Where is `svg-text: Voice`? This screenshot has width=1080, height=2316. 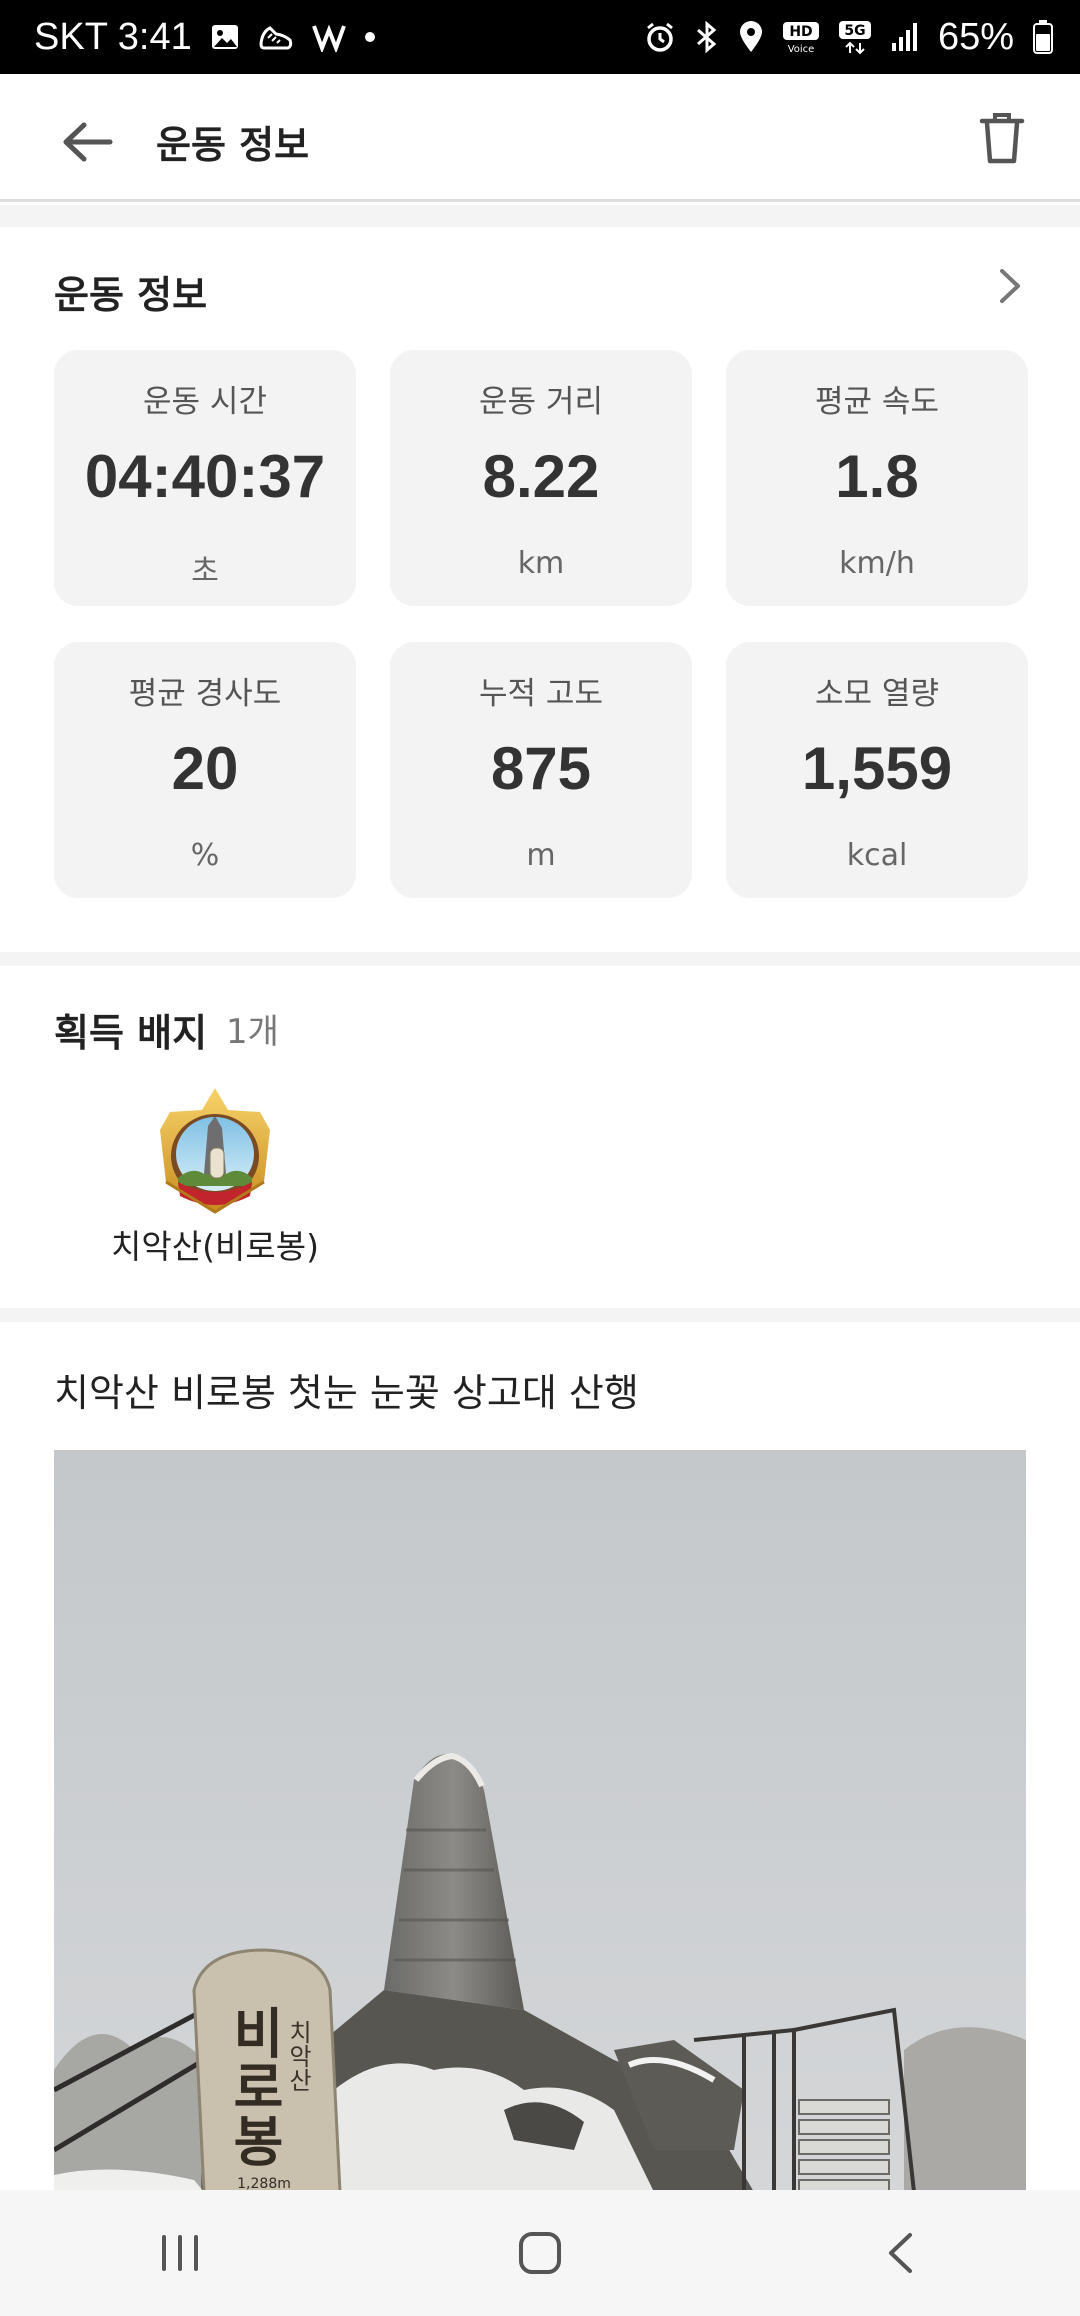 svg-text: Voice is located at coordinates (801, 49).